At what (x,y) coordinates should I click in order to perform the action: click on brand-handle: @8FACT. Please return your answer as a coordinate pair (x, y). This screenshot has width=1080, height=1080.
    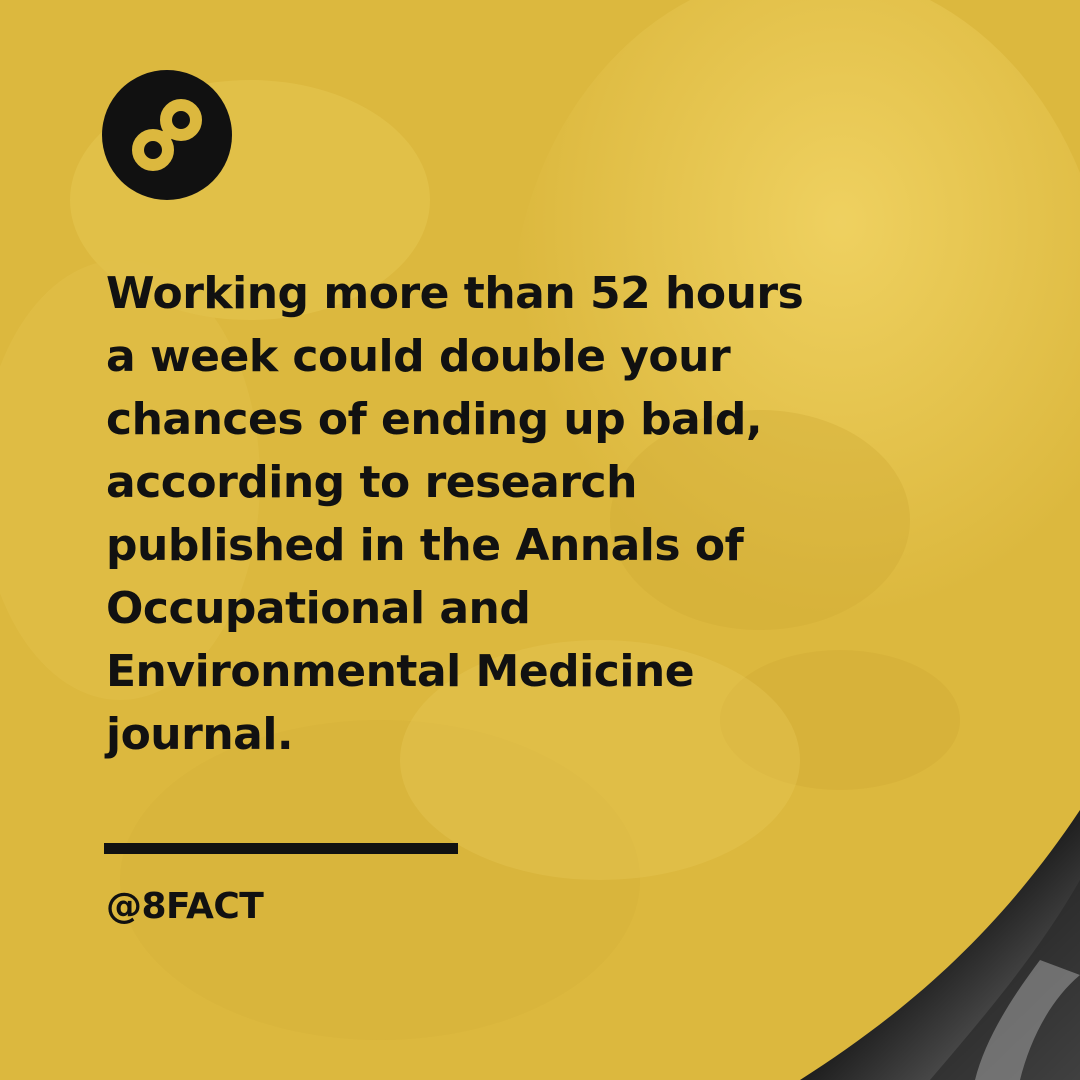
    Looking at the image, I should click on (185, 906).